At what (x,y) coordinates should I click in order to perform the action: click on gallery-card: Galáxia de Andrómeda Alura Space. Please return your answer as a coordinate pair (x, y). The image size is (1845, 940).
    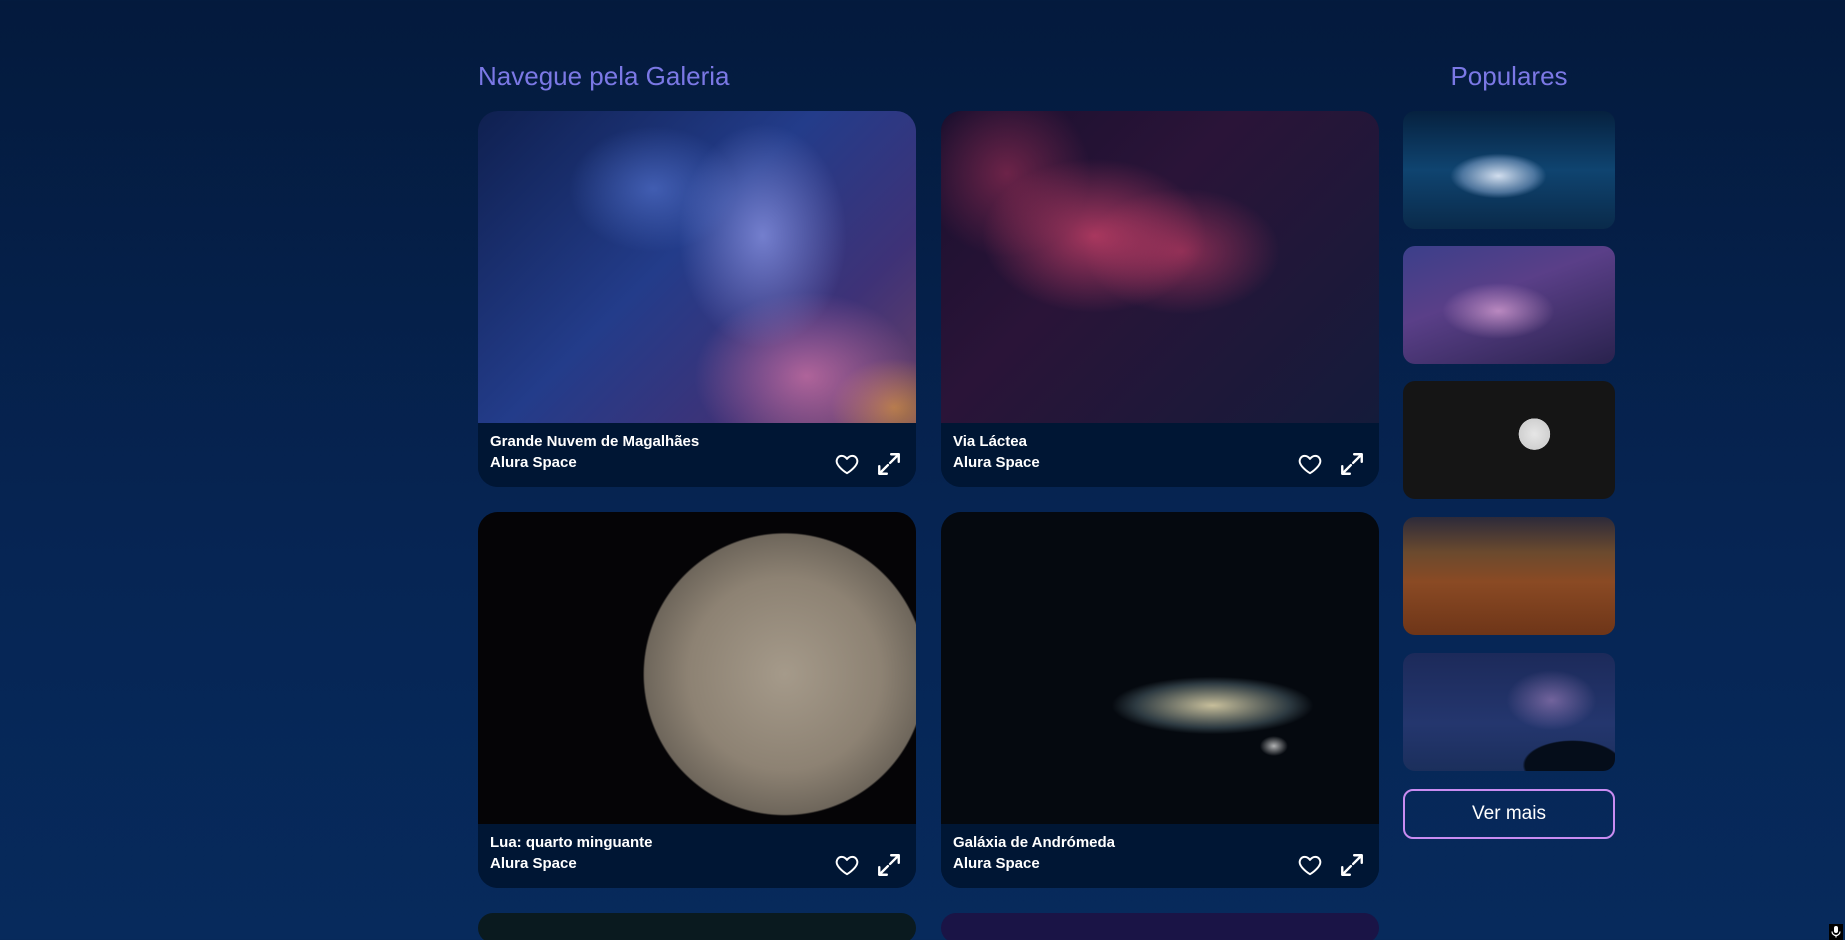
    Looking at the image, I should click on (1160, 700).